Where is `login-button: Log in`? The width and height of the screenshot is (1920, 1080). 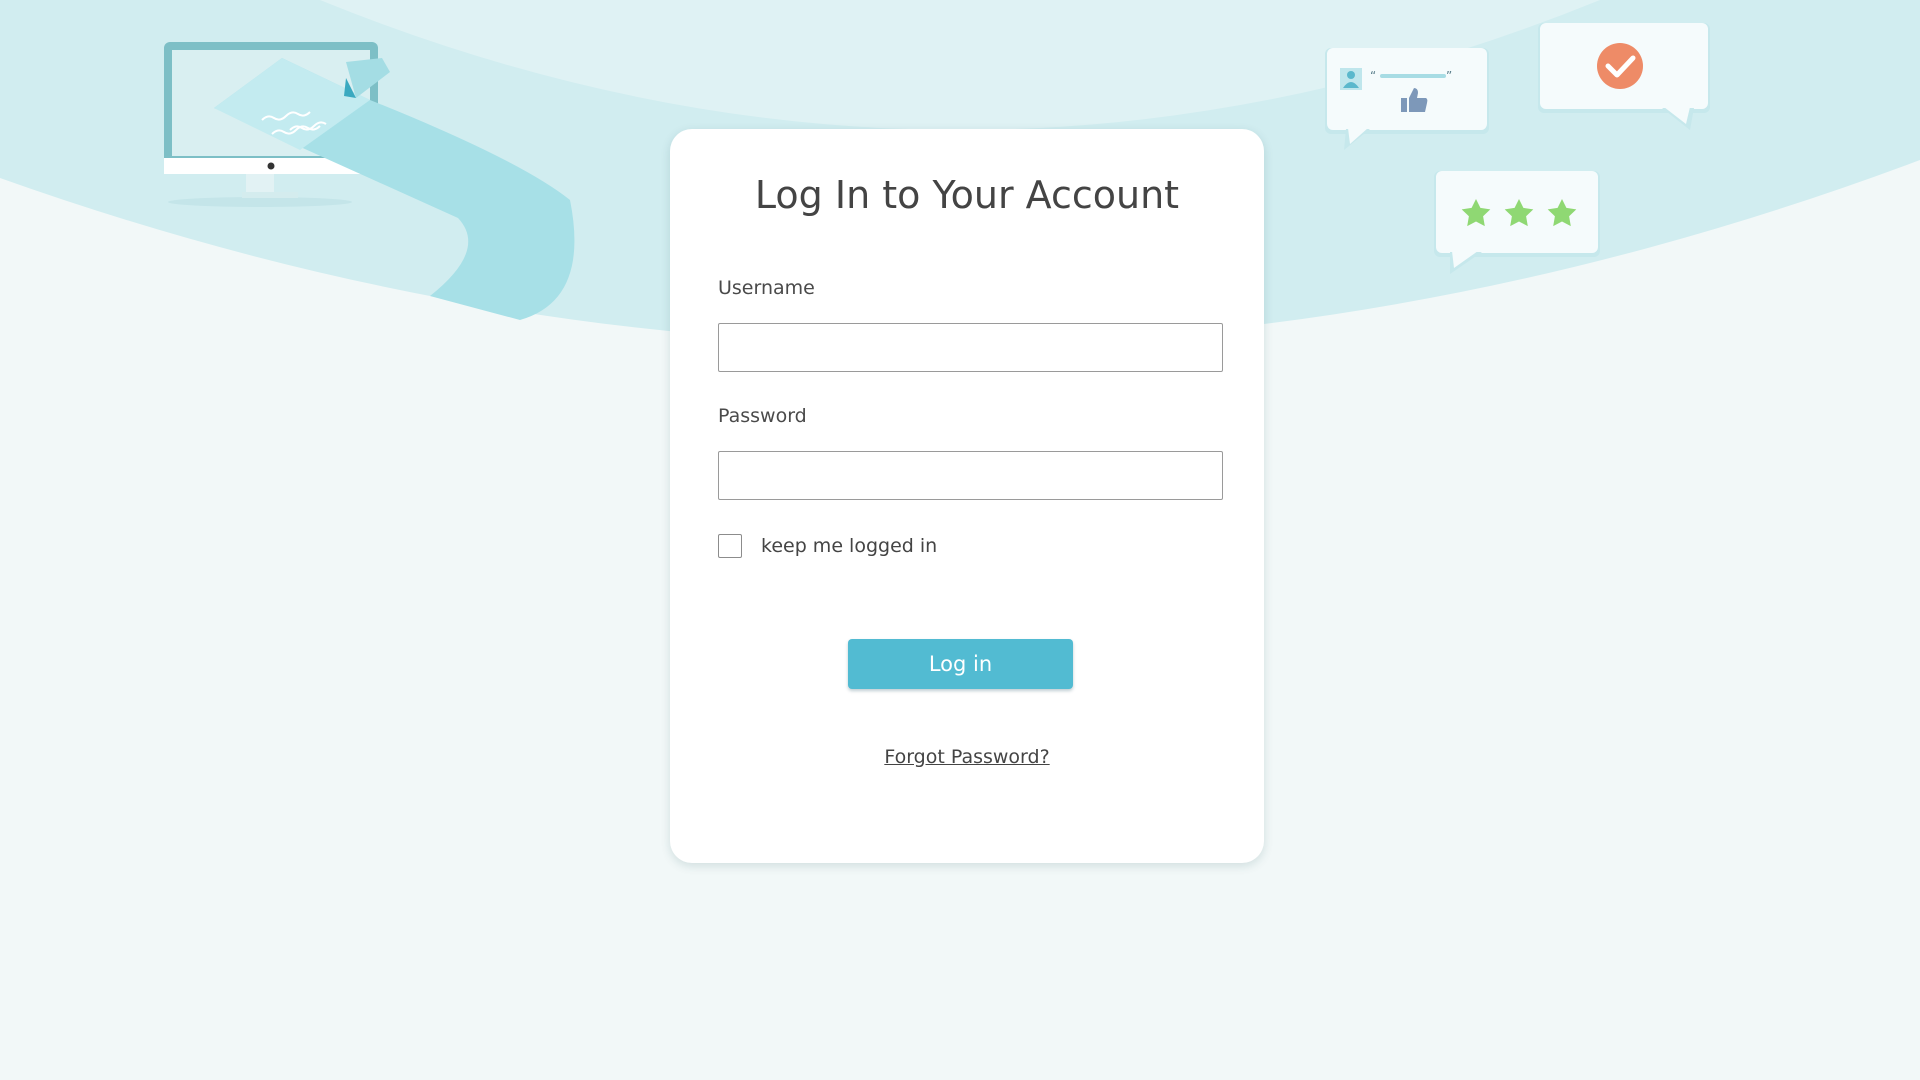 login-button: Log in is located at coordinates (960, 664).